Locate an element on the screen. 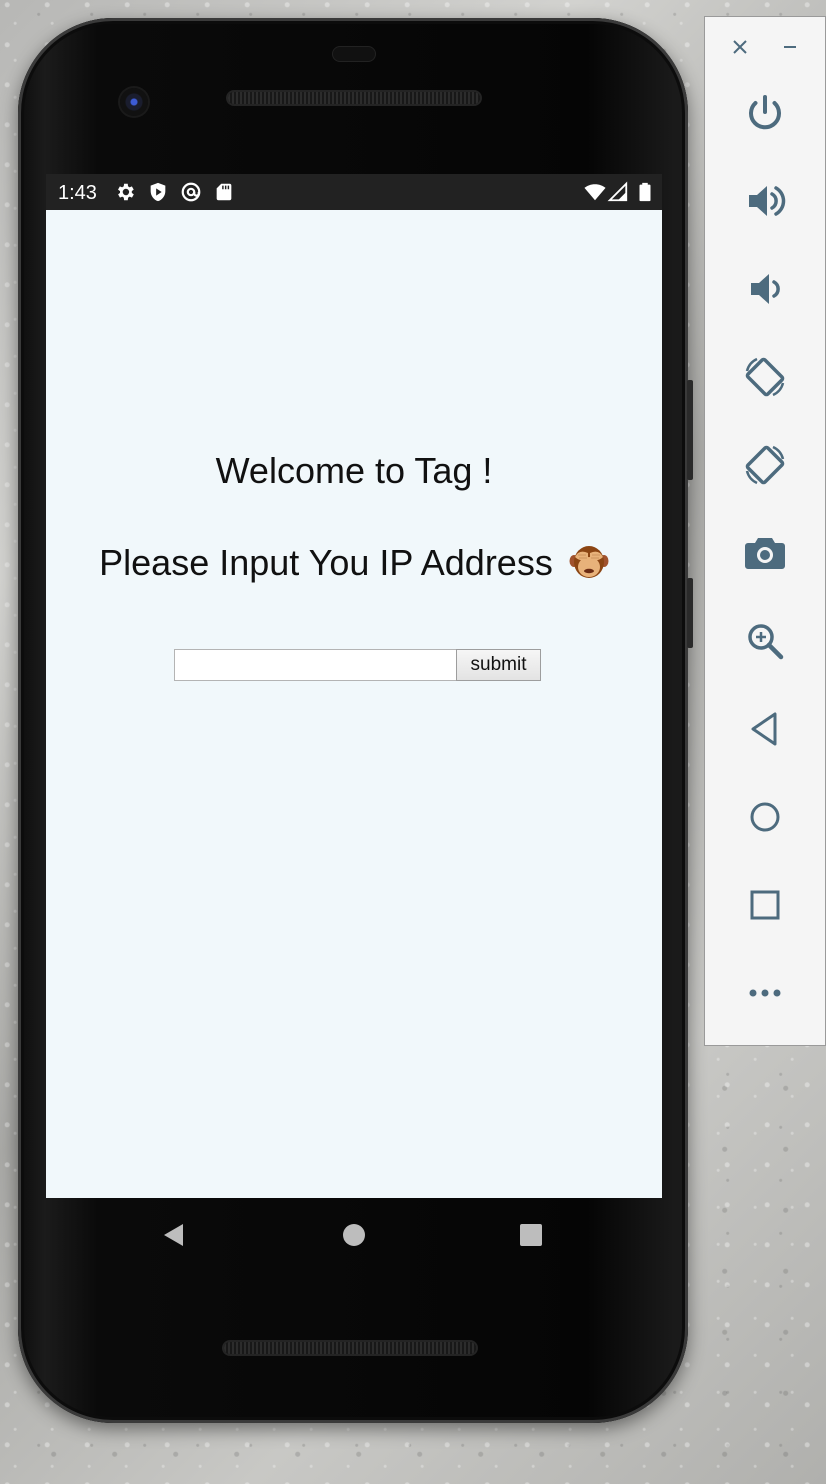 Image resolution: width=826 pixels, height=1484 pixels. see-no-evil-monkey-icon is located at coordinates (589, 562).